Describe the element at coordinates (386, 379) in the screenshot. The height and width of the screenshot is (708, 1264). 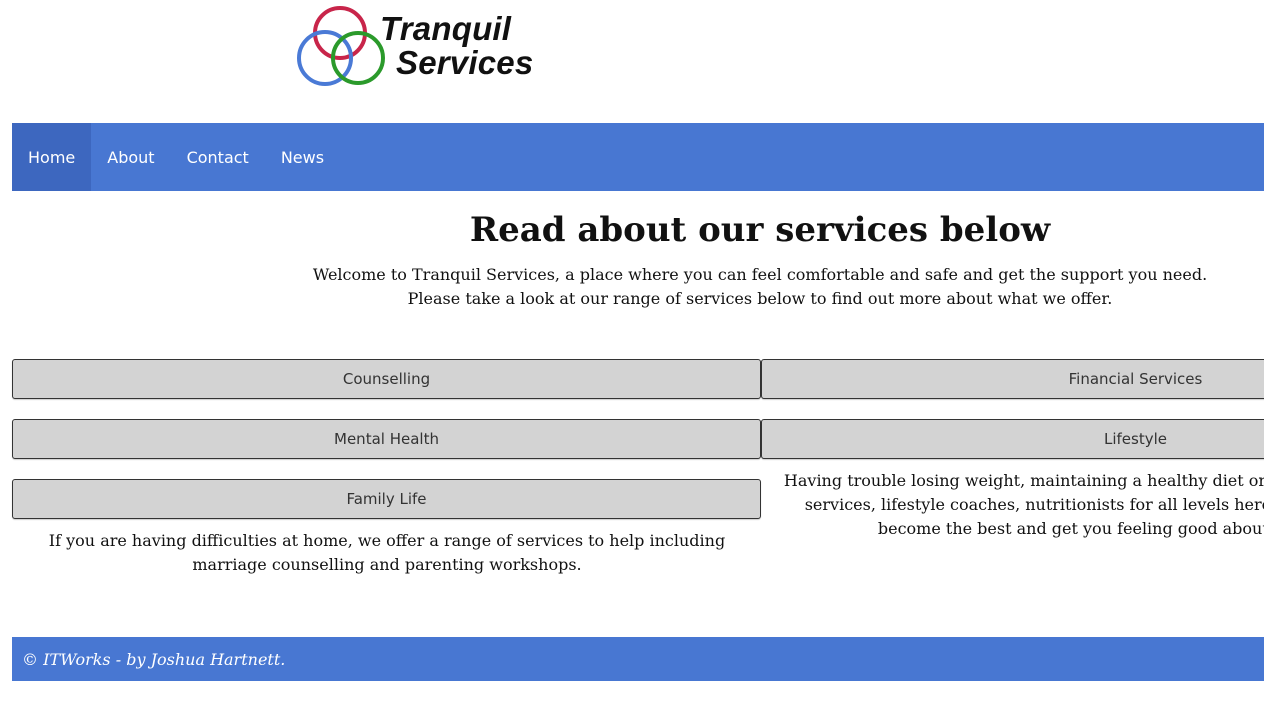
I see `counselling-button: Counselling` at that location.